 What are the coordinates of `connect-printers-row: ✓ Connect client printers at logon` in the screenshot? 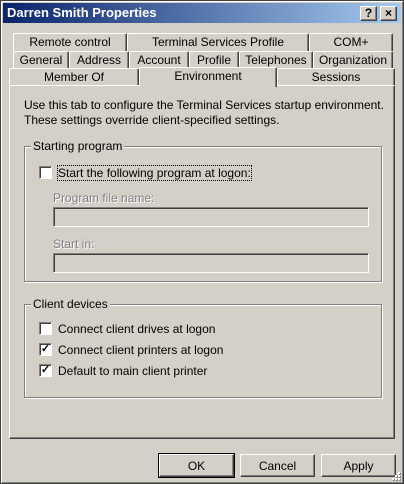 It's located at (189, 350).